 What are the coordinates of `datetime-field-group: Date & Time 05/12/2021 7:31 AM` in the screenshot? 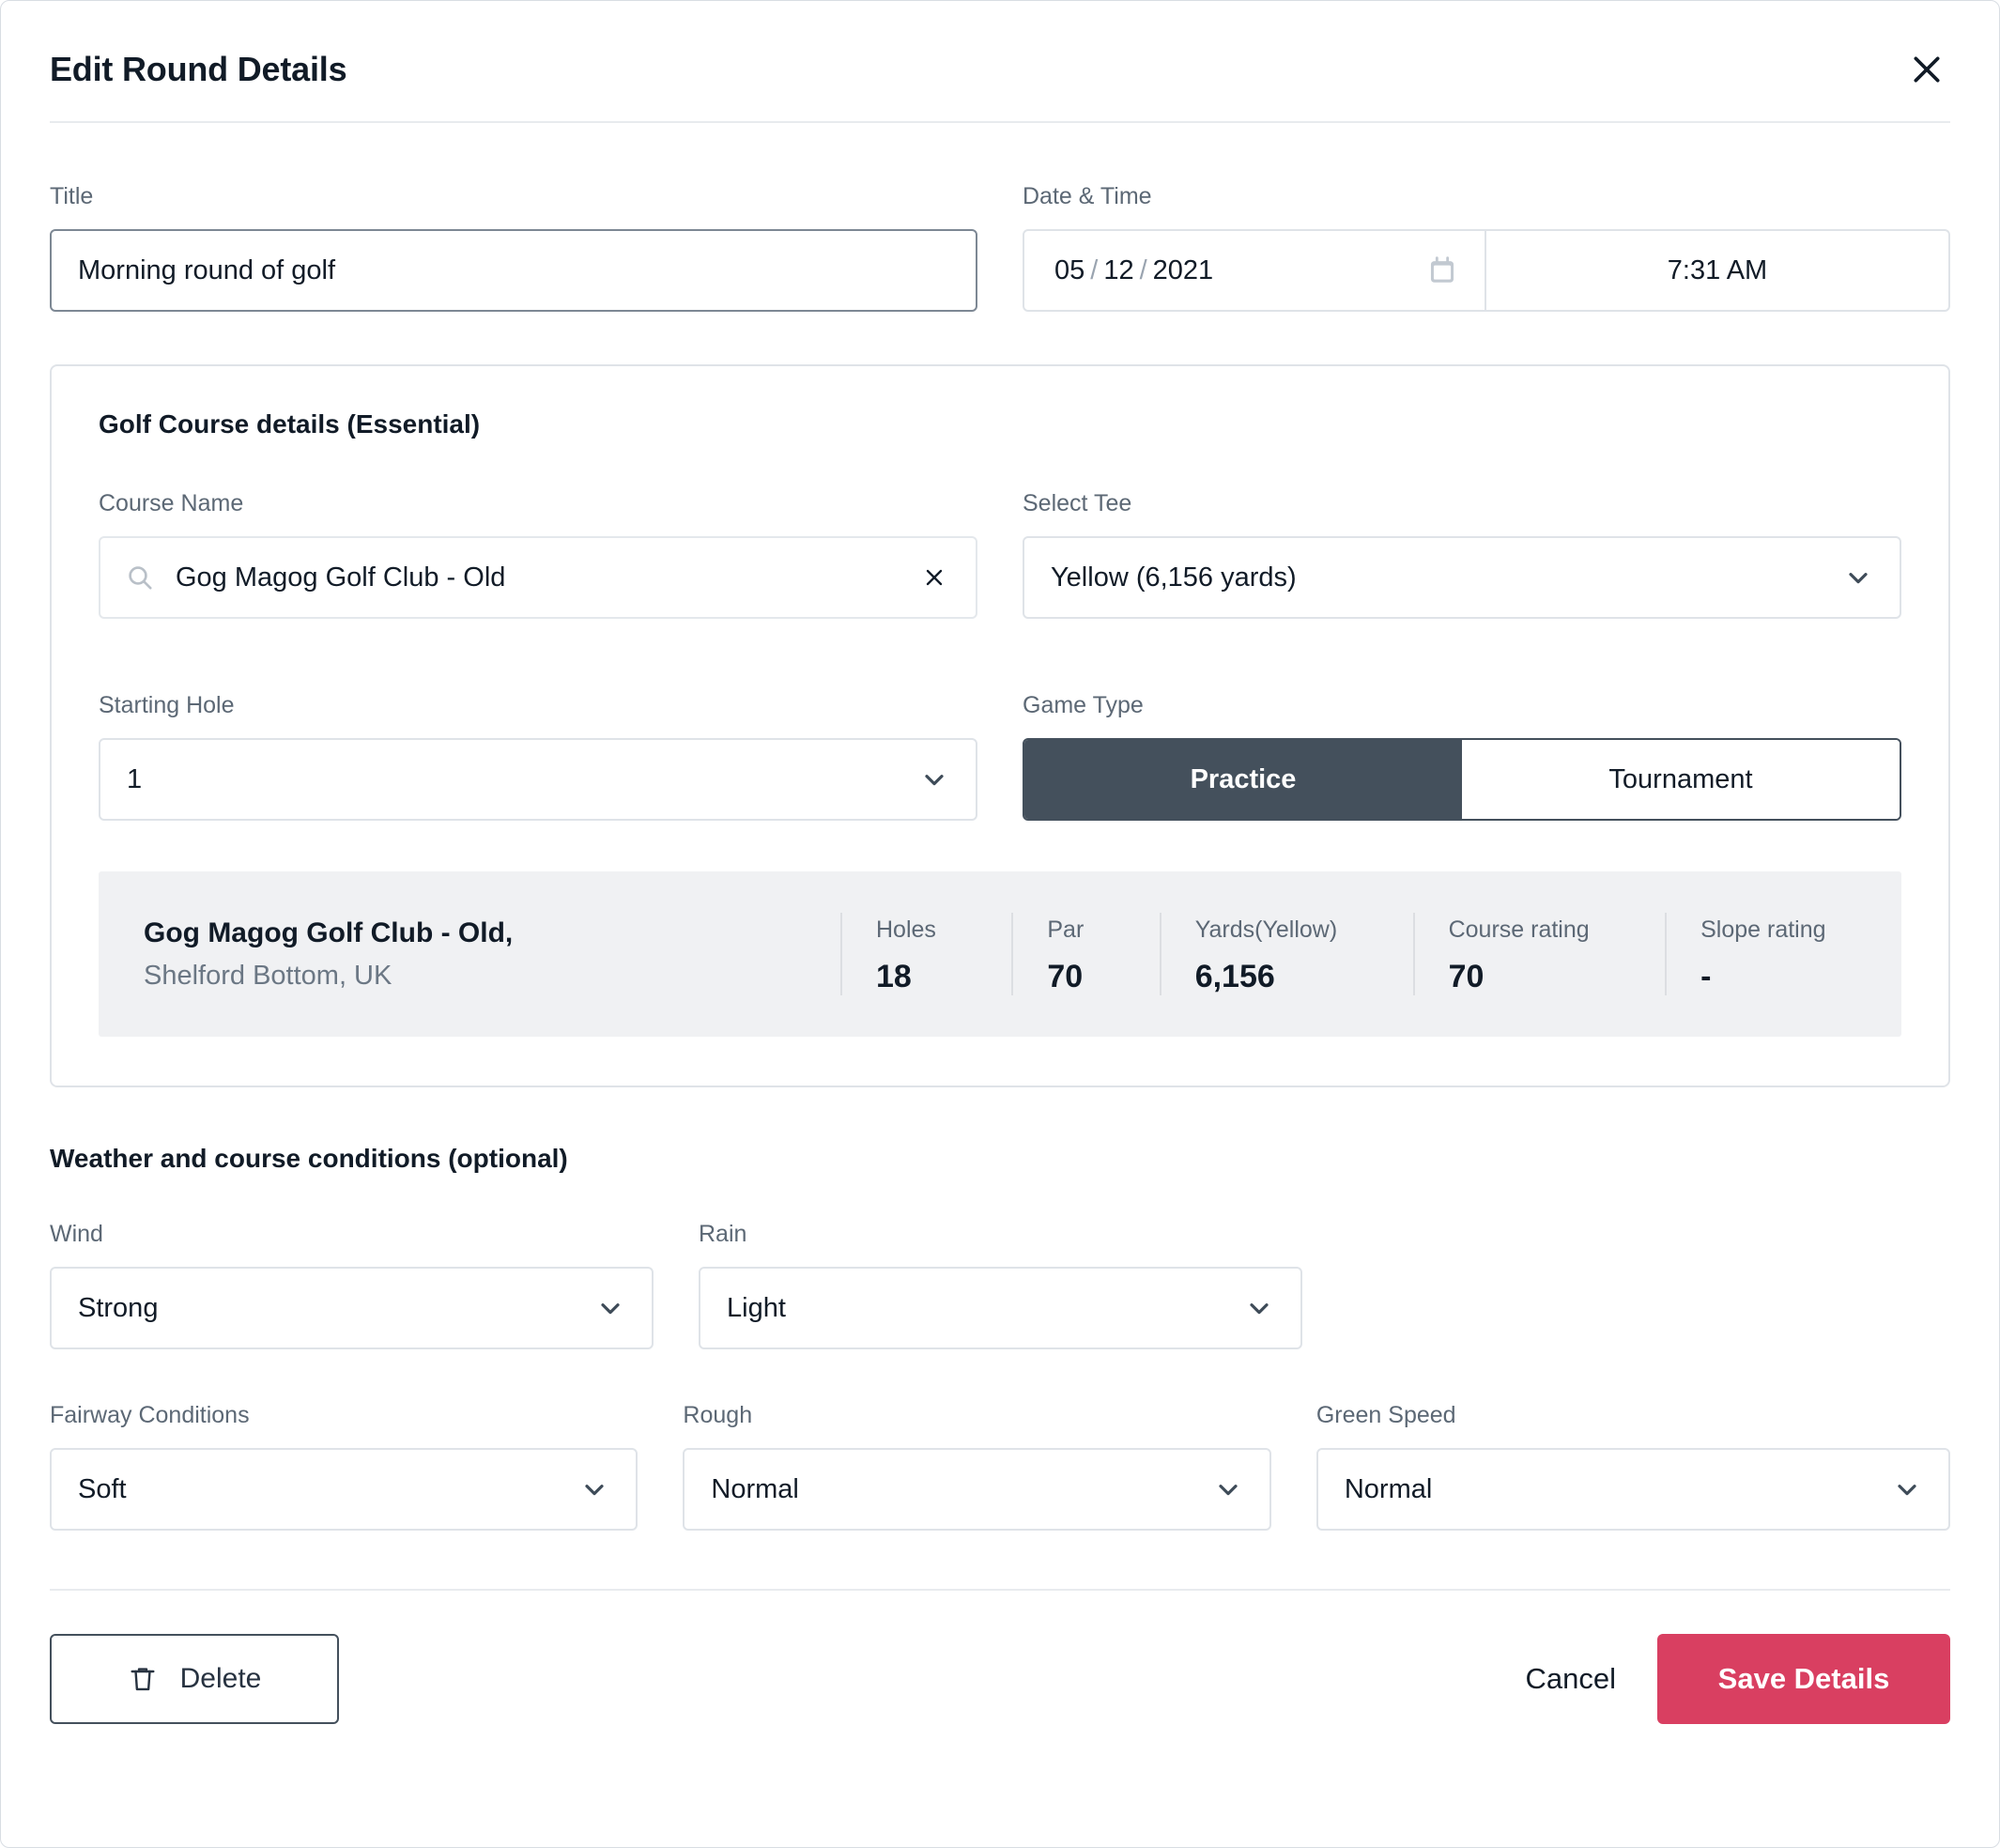 It's located at (1486, 247).